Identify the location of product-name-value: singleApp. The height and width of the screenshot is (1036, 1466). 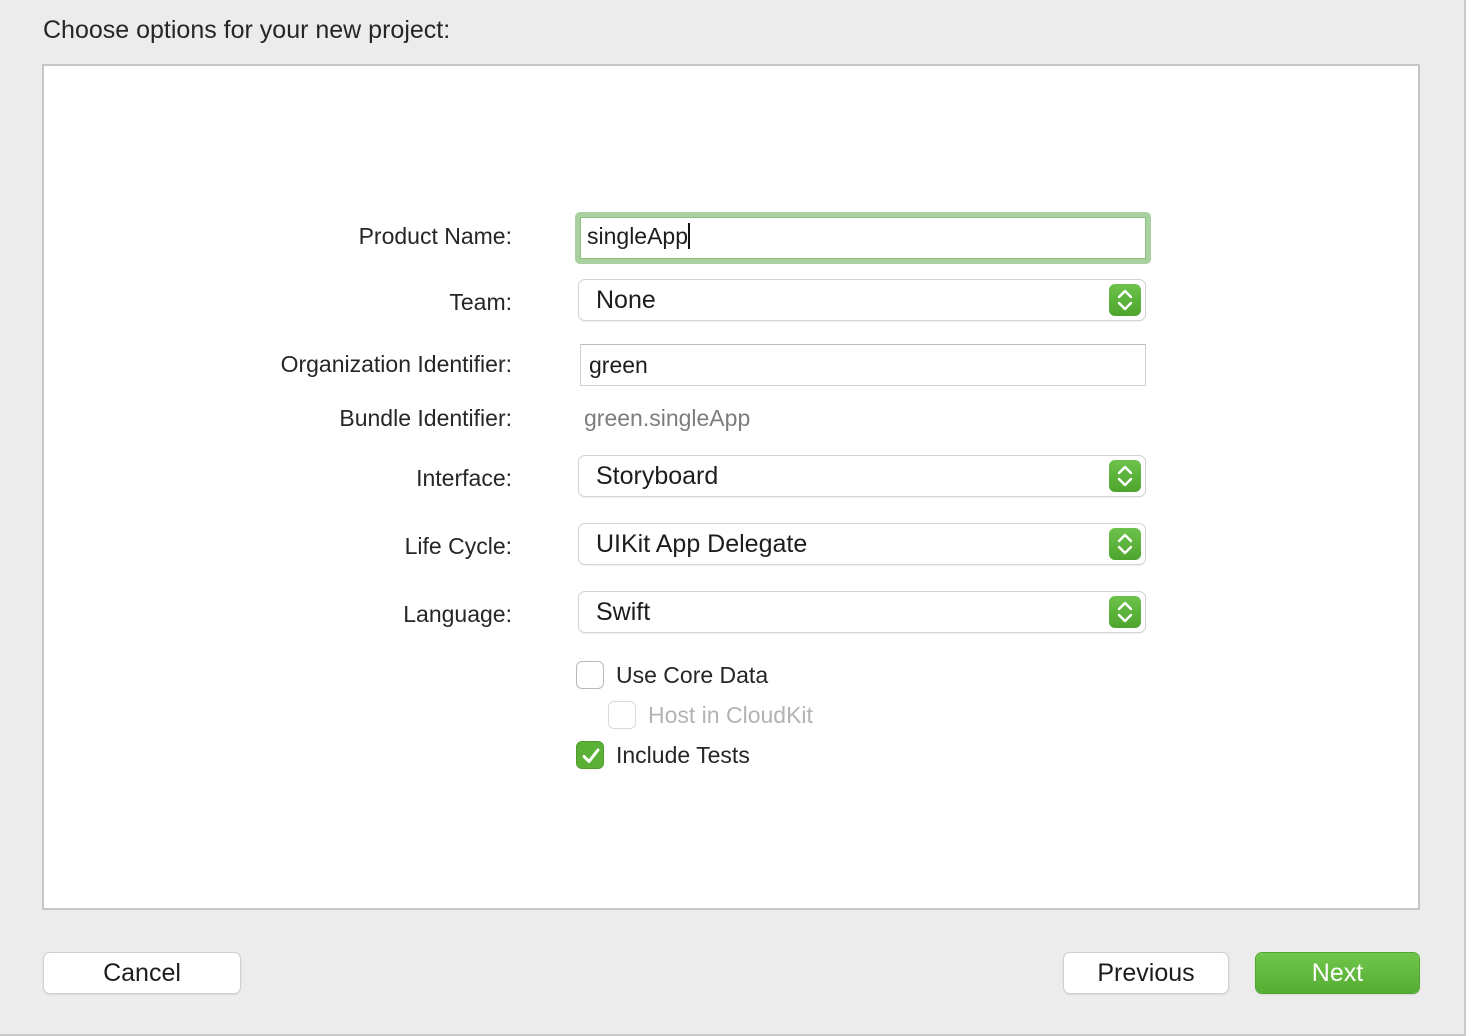
(638, 236).